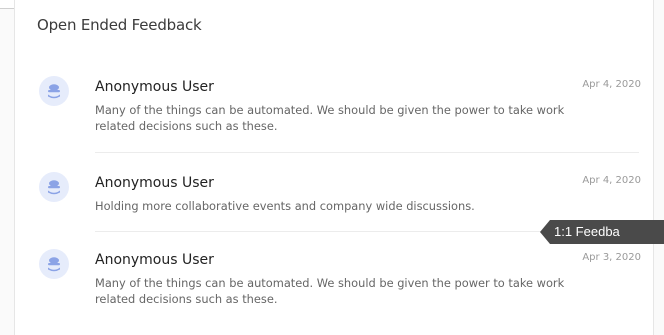  Describe the element at coordinates (611, 257) in the screenshot. I see `feedback-date: Apr 3, 2020` at that location.